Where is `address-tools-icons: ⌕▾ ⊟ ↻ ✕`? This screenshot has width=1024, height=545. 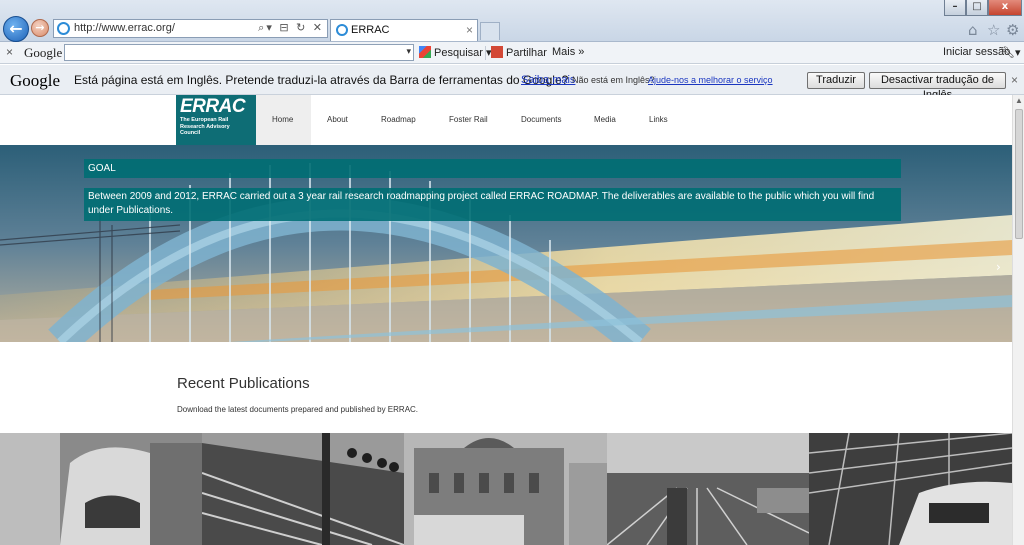
address-tools-icons: ⌕▾ ⊟ ↻ ✕ is located at coordinates (291, 28).